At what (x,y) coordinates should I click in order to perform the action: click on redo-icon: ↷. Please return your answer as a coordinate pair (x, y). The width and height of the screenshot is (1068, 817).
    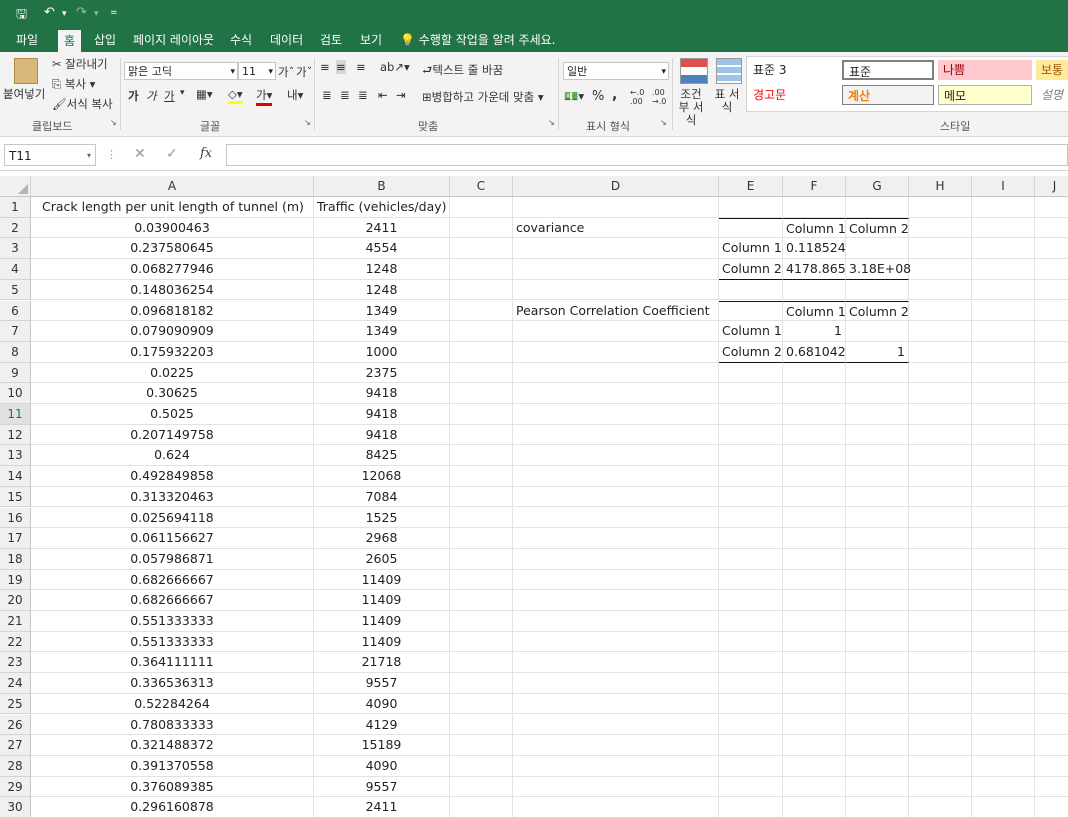
    Looking at the image, I should click on (81, 12).